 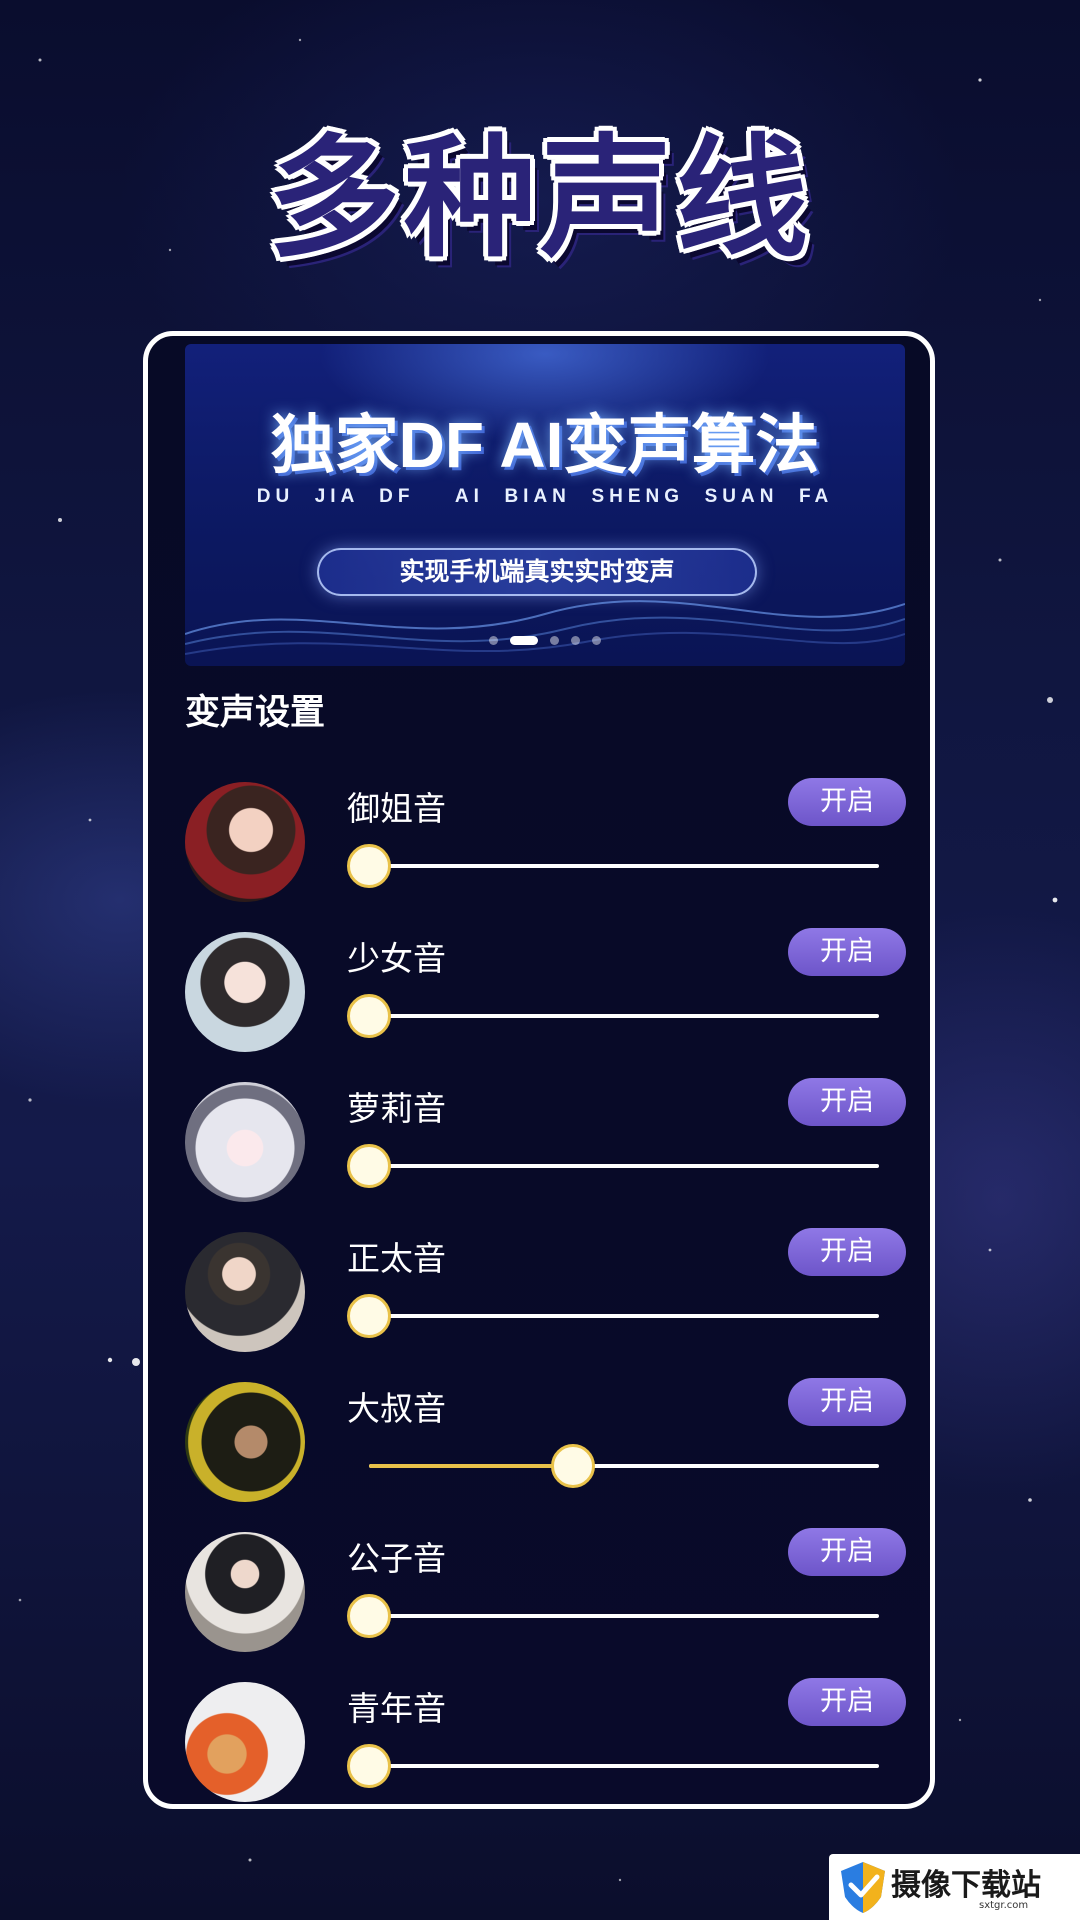 What do you see at coordinates (396, 1108) in the screenshot?
I see `voice-name: 萝莉音` at bounding box center [396, 1108].